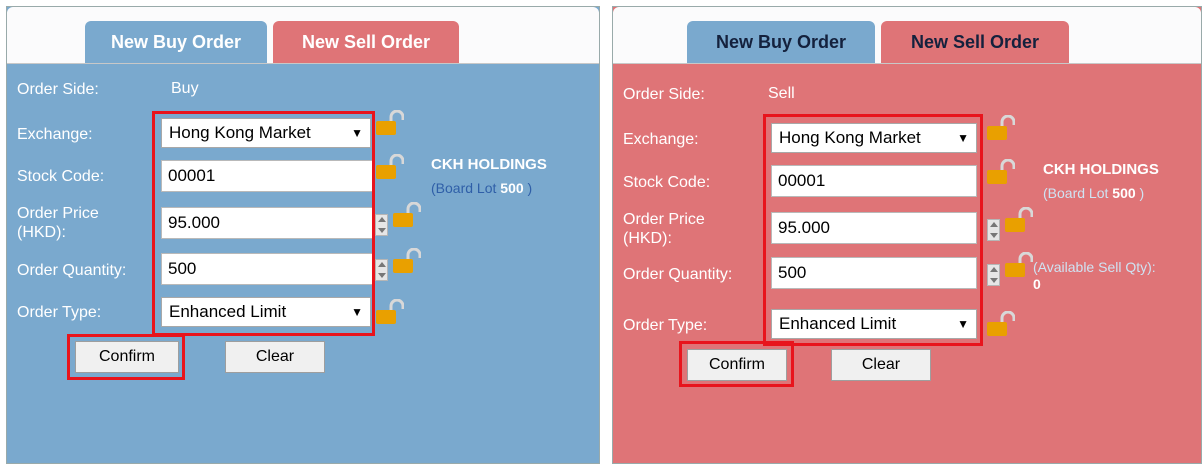  What do you see at coordinates (1094, 275) in the screenshot?
I see `available-sell-qty: (Available Sell Qty): 0` at bounding box center [1094, 275].